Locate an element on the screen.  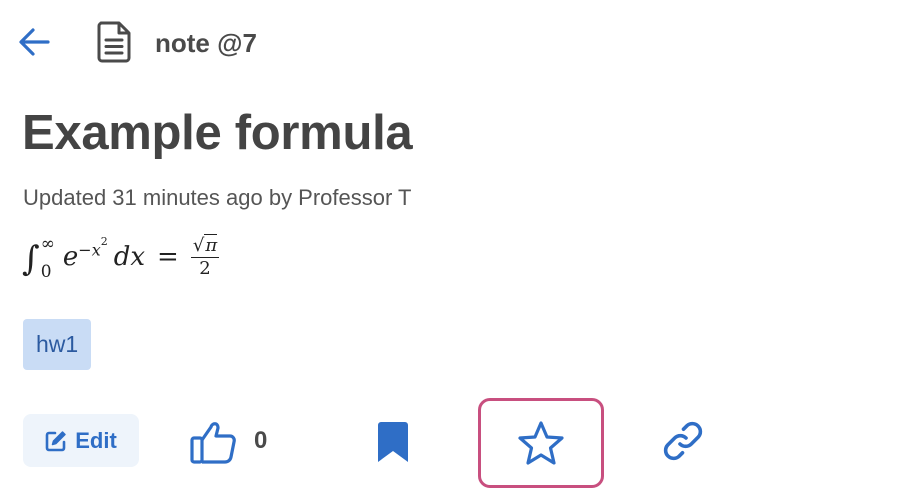
fraction-numerator: √π is located at coordinates (205, 245).